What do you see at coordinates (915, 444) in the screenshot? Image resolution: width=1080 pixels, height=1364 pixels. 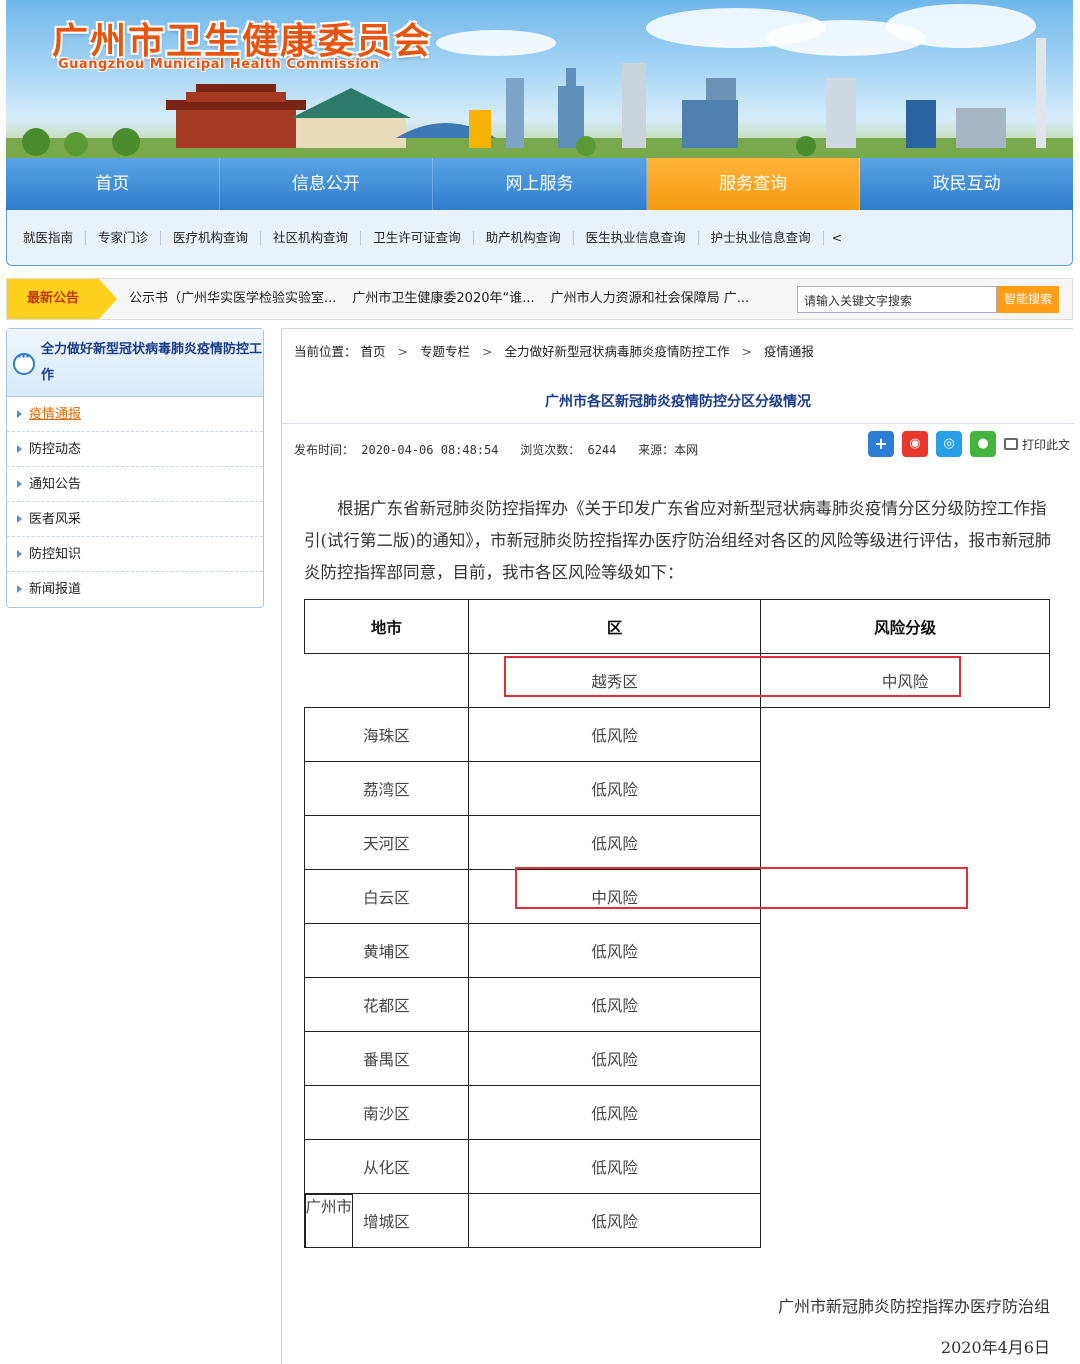 I see `weibo-icon: ◉` at bounding box center [915, 444].